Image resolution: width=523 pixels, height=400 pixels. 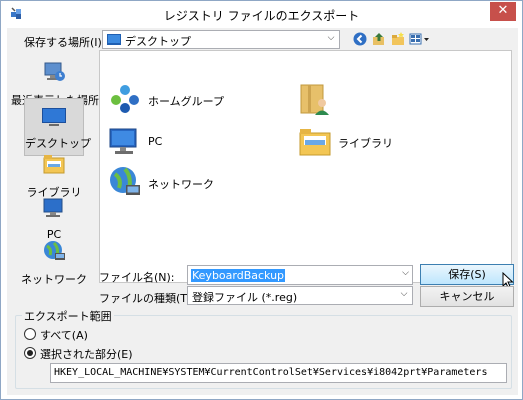 I want to click on radio-selected-label: 選択された部分(E), so click(x=86, y=354).